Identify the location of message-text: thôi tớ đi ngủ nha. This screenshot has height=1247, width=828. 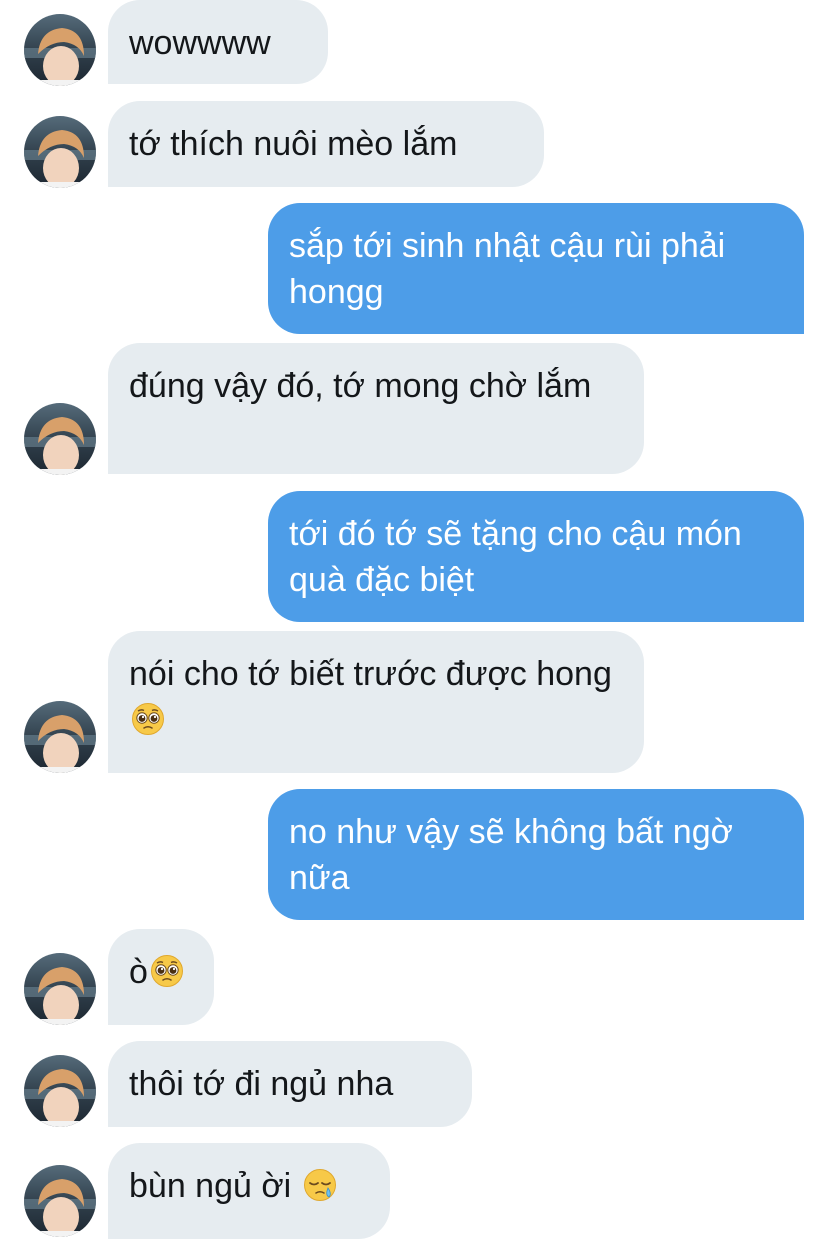
(261, 1084).